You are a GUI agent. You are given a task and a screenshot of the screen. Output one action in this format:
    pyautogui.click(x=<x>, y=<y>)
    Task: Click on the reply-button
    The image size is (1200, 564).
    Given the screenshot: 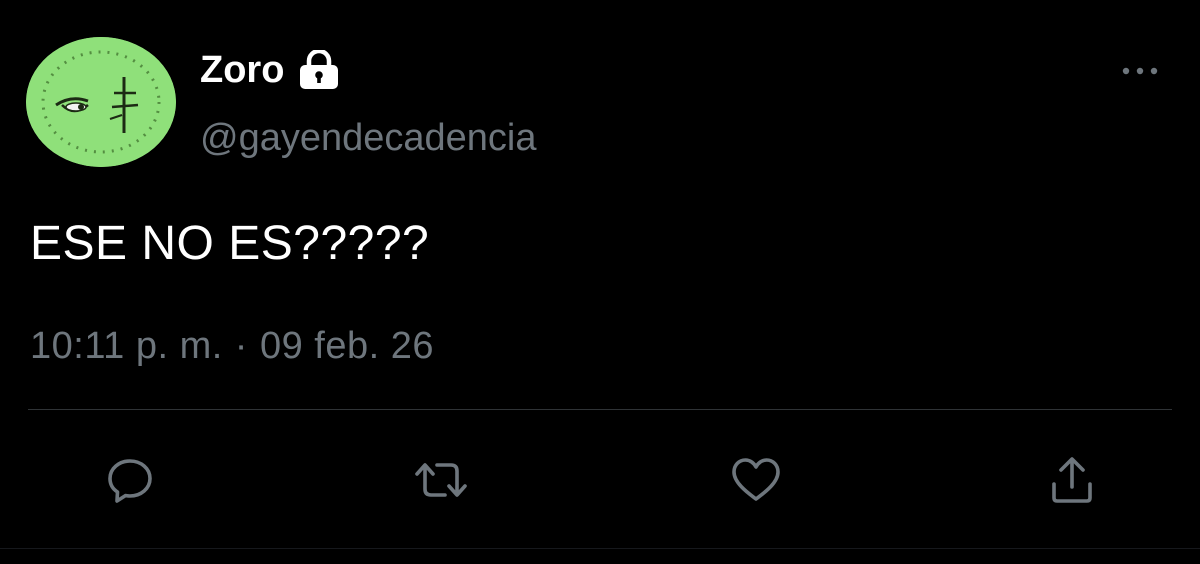 What is the action you would take?
    pyautogui.click(x=130, y=480)
    